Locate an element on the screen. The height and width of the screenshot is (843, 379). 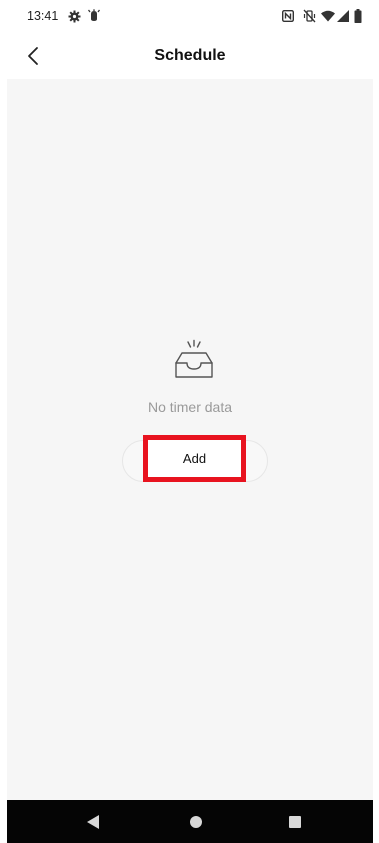
add-button: Add is located at coordinates (194, 458).